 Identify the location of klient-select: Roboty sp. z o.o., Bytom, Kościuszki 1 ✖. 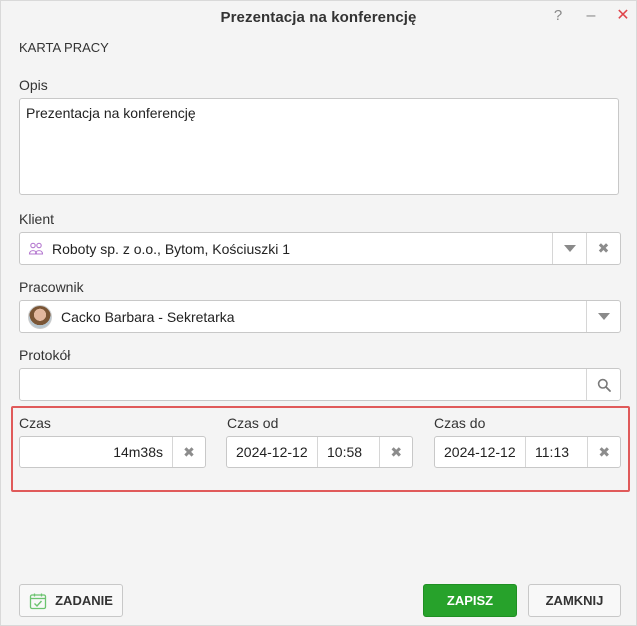
(320, 248).